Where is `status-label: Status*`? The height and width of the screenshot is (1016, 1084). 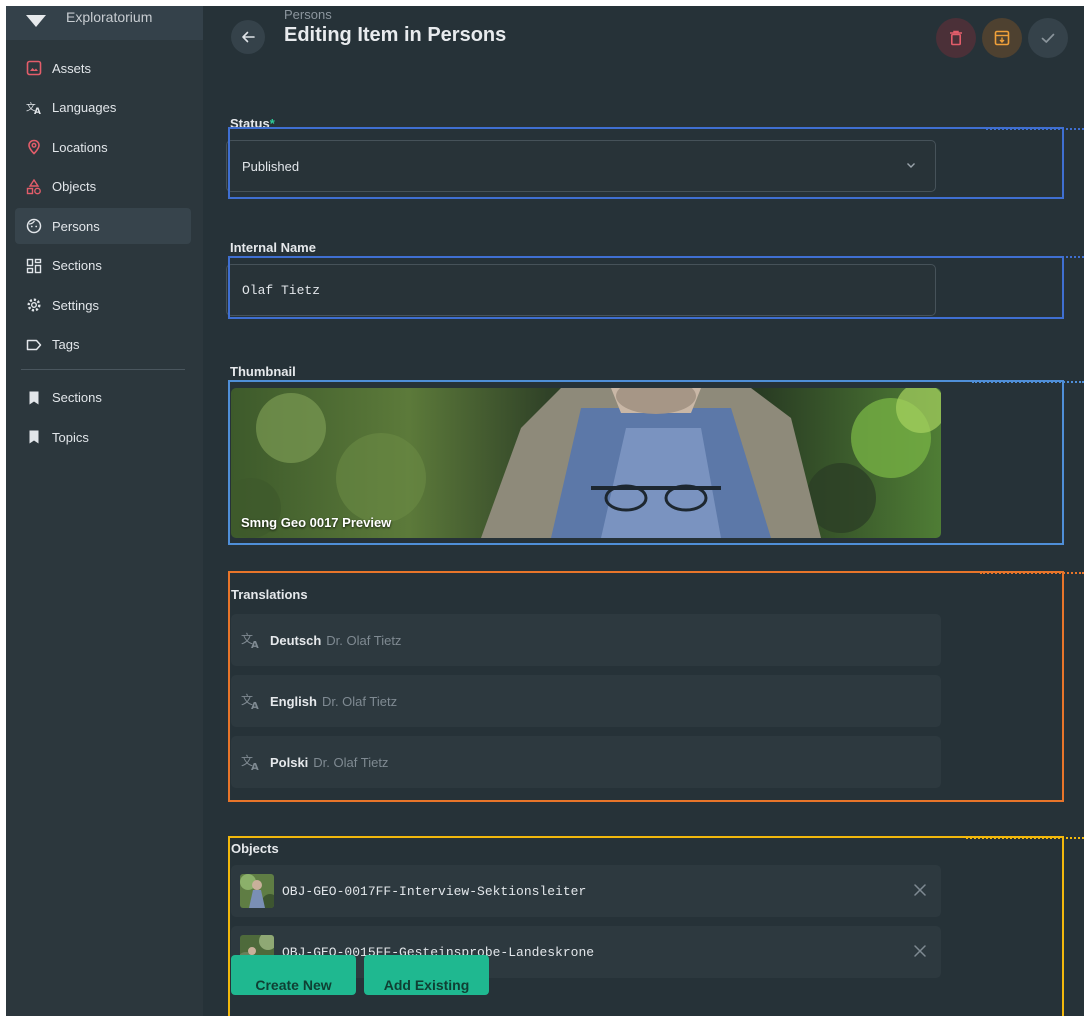
status-label: Status* is located at coordinates (252, 123).